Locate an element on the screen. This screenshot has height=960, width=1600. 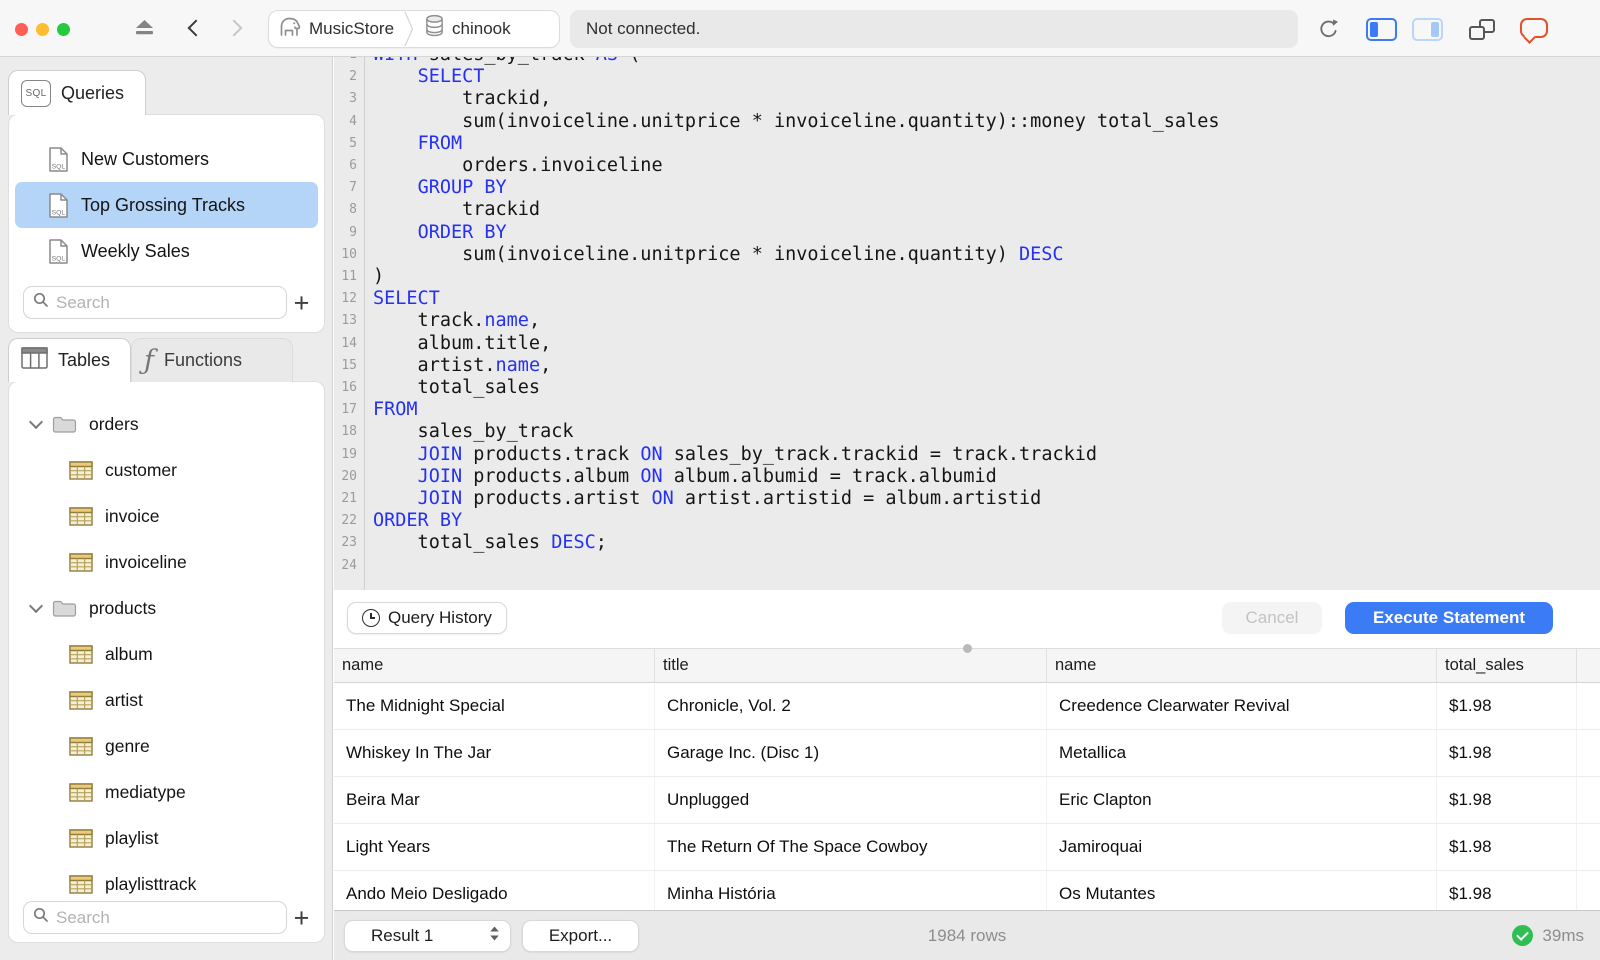
tree-table-artist: artist is located at coordinates (166, 700).